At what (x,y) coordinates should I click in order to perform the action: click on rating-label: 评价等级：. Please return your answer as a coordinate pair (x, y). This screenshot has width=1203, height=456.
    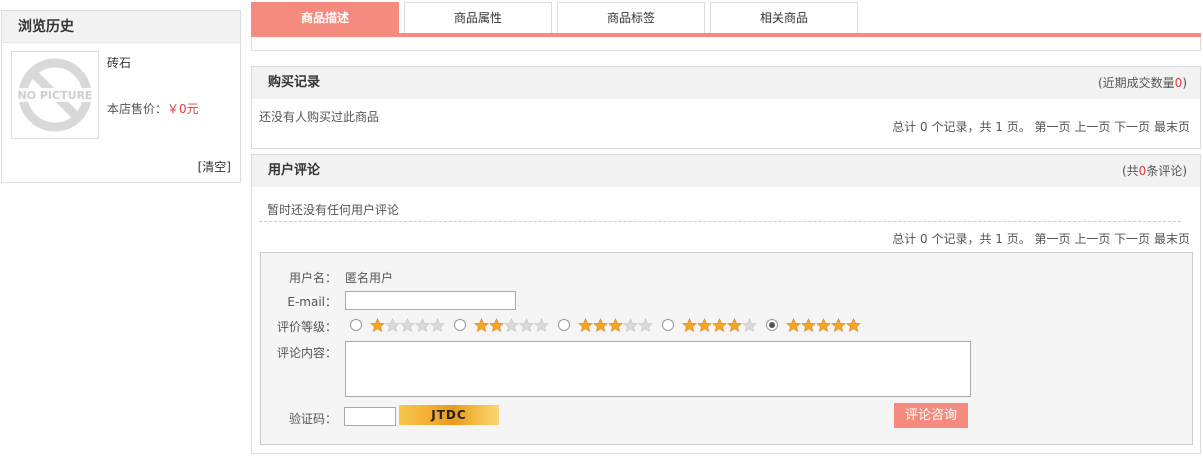
    Looking at the image, I should click on (306, 327).